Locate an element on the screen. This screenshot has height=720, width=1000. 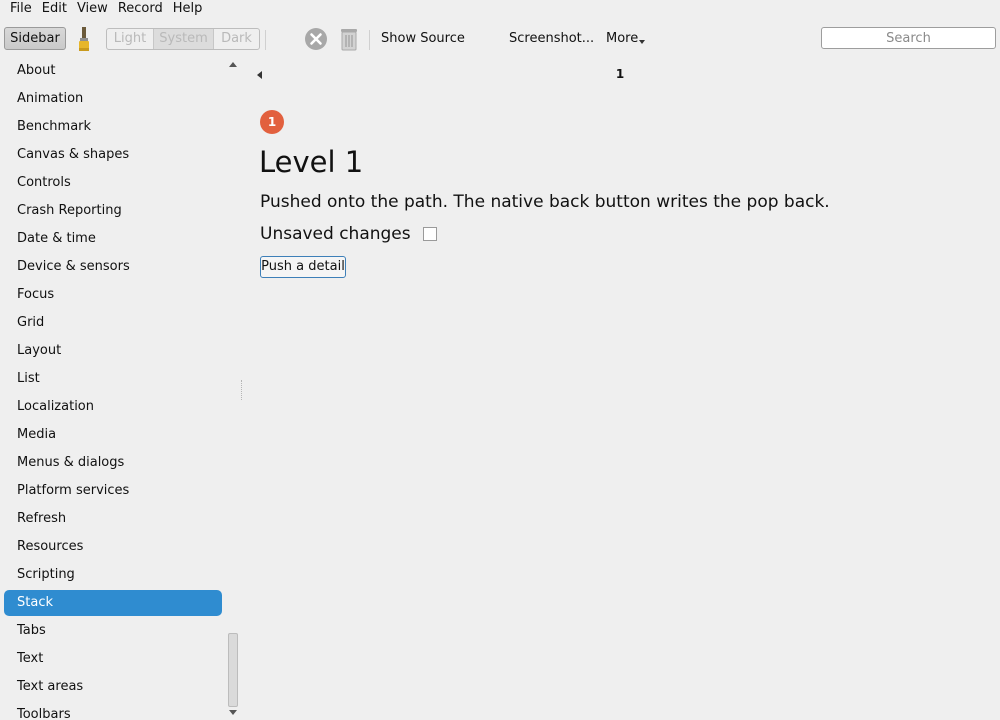
appearance-system-button: System is located at coordinates (184, 39).